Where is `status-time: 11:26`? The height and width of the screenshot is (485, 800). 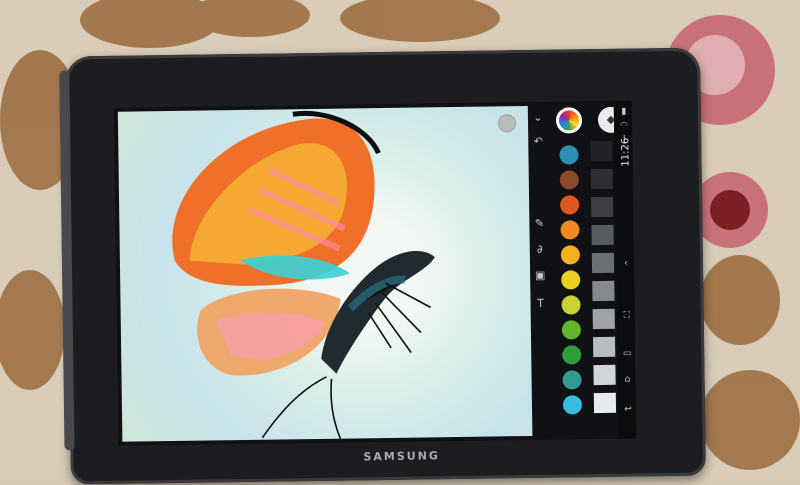
status-time: 11:26 is located at coordinates (626, 152).